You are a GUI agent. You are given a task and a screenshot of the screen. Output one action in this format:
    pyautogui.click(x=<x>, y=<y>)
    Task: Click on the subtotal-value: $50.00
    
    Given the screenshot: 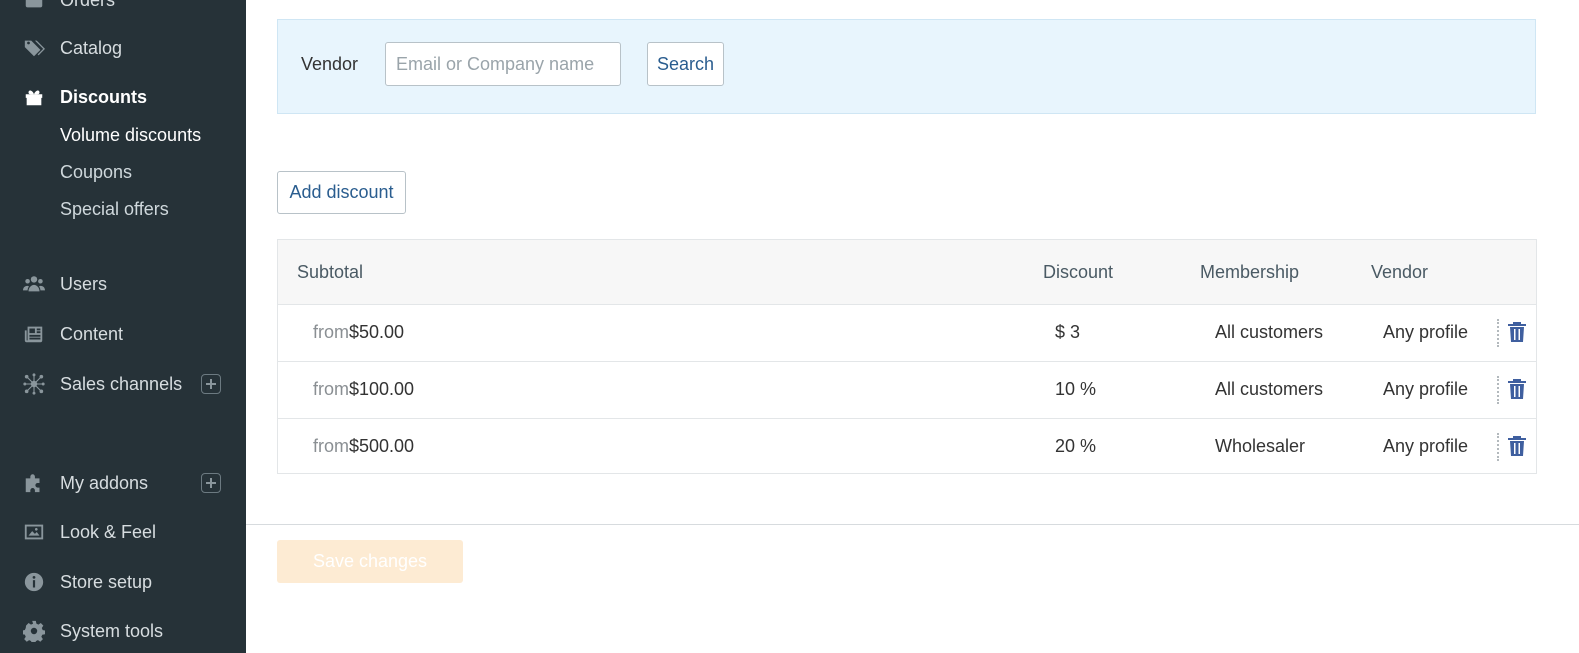 What is the action you would take?
    pyautogui.click(x=377, y=332)
    